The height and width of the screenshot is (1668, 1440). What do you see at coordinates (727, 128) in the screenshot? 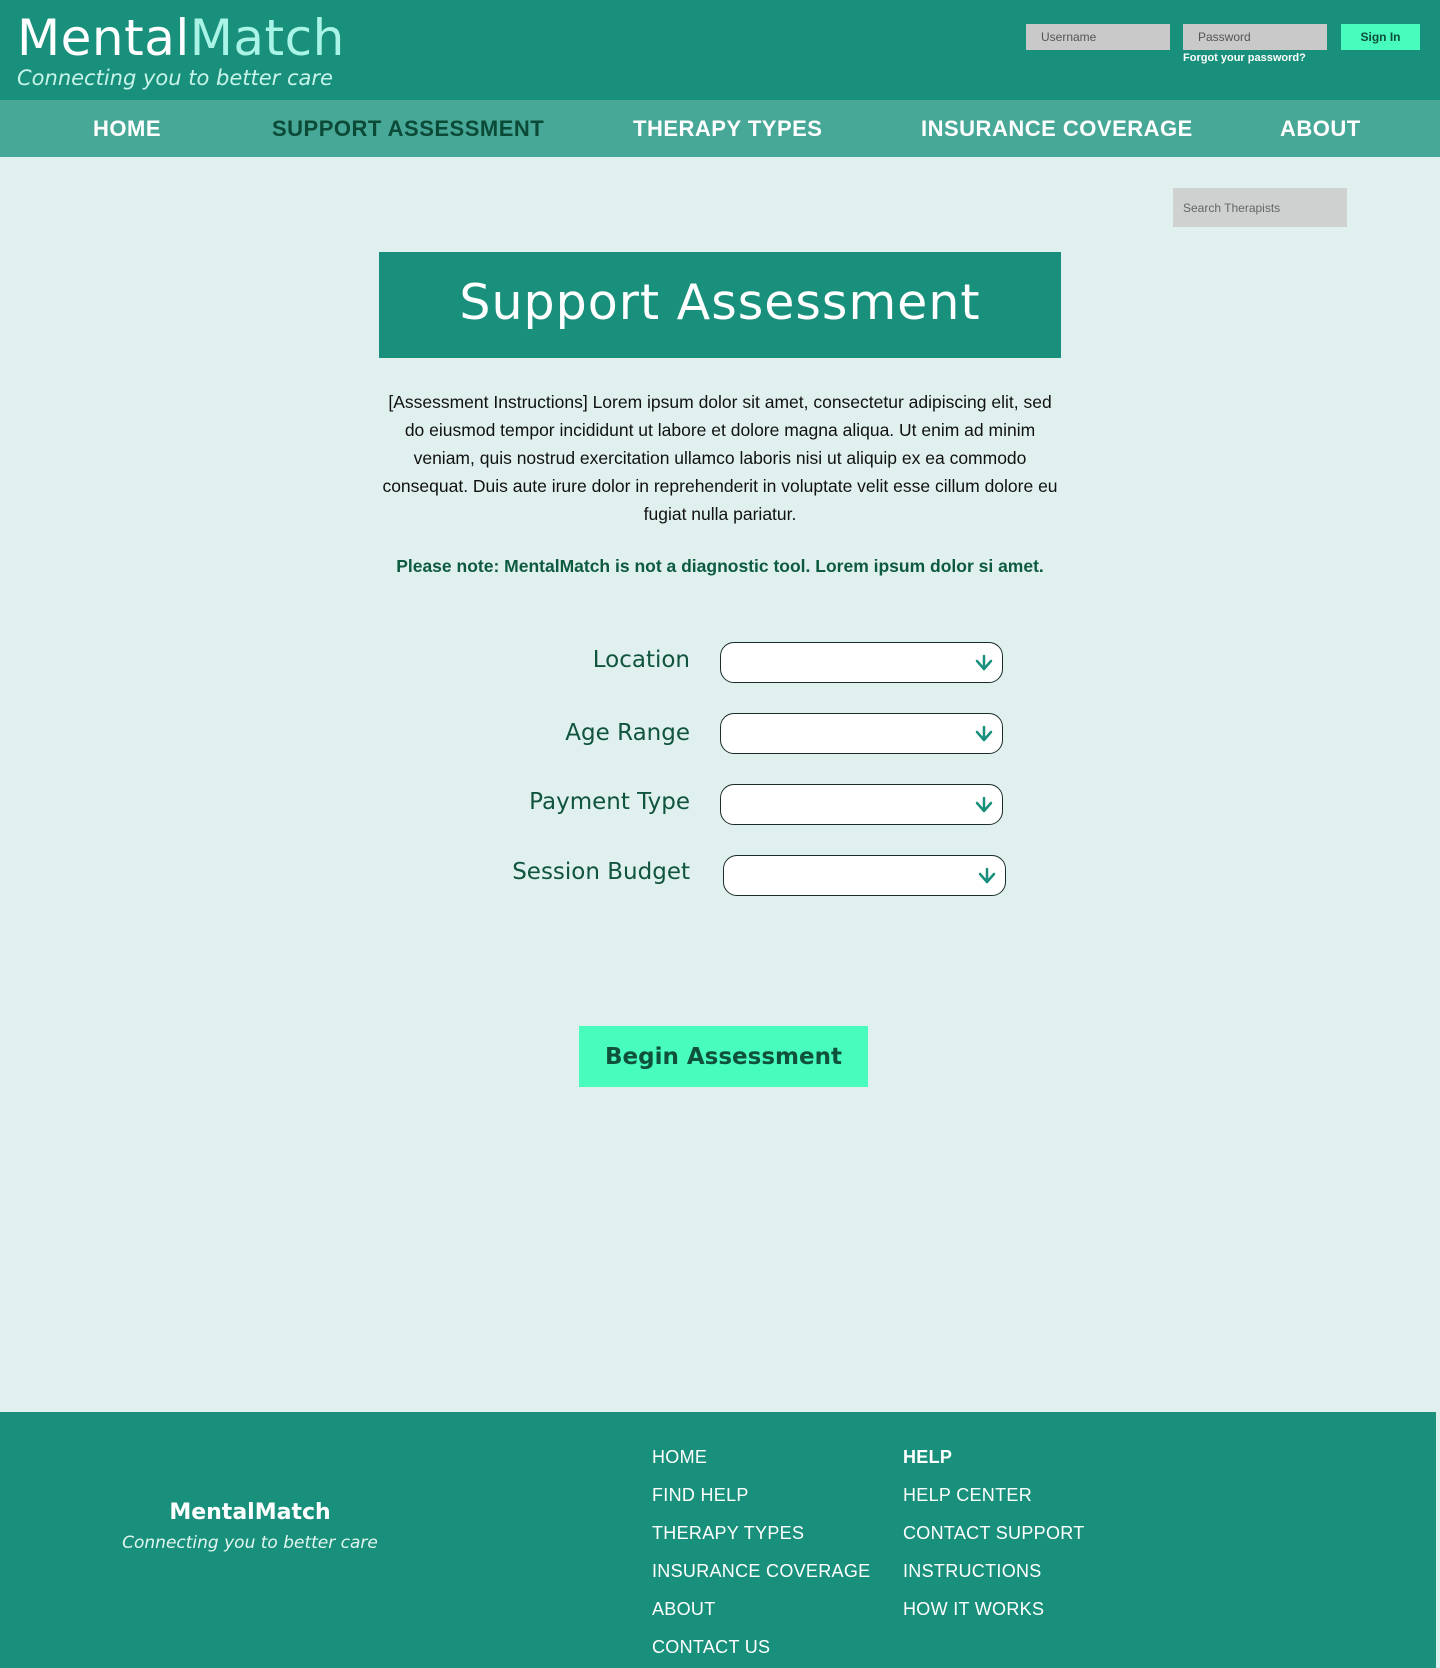
I see `nav-item-therapy-types: THERAPY TYPES` at bounding box center [727, 128].